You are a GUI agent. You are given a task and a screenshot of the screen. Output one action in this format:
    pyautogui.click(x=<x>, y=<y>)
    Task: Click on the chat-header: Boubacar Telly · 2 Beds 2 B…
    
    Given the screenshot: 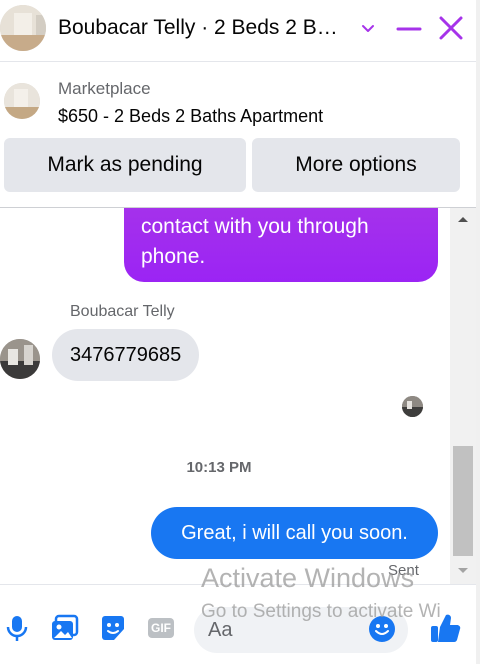 What is the action you would take?
    pyautogui.click(x=240, y=31)
    